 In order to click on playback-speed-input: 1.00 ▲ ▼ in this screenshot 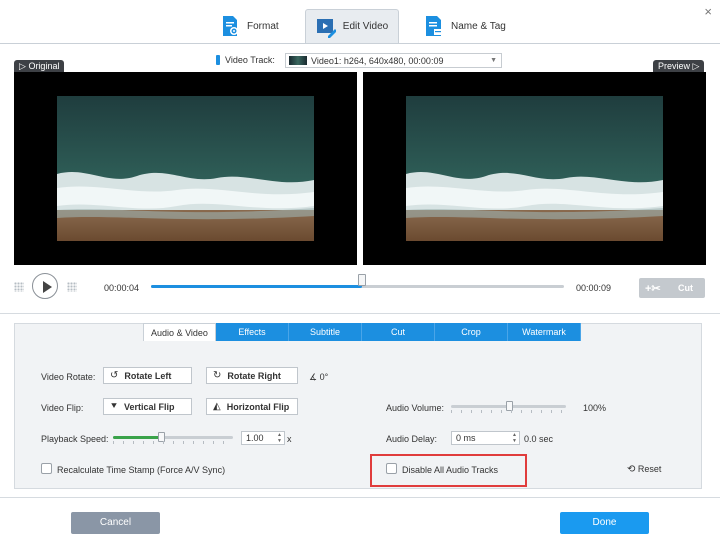, I will do `click(263, 438)`.